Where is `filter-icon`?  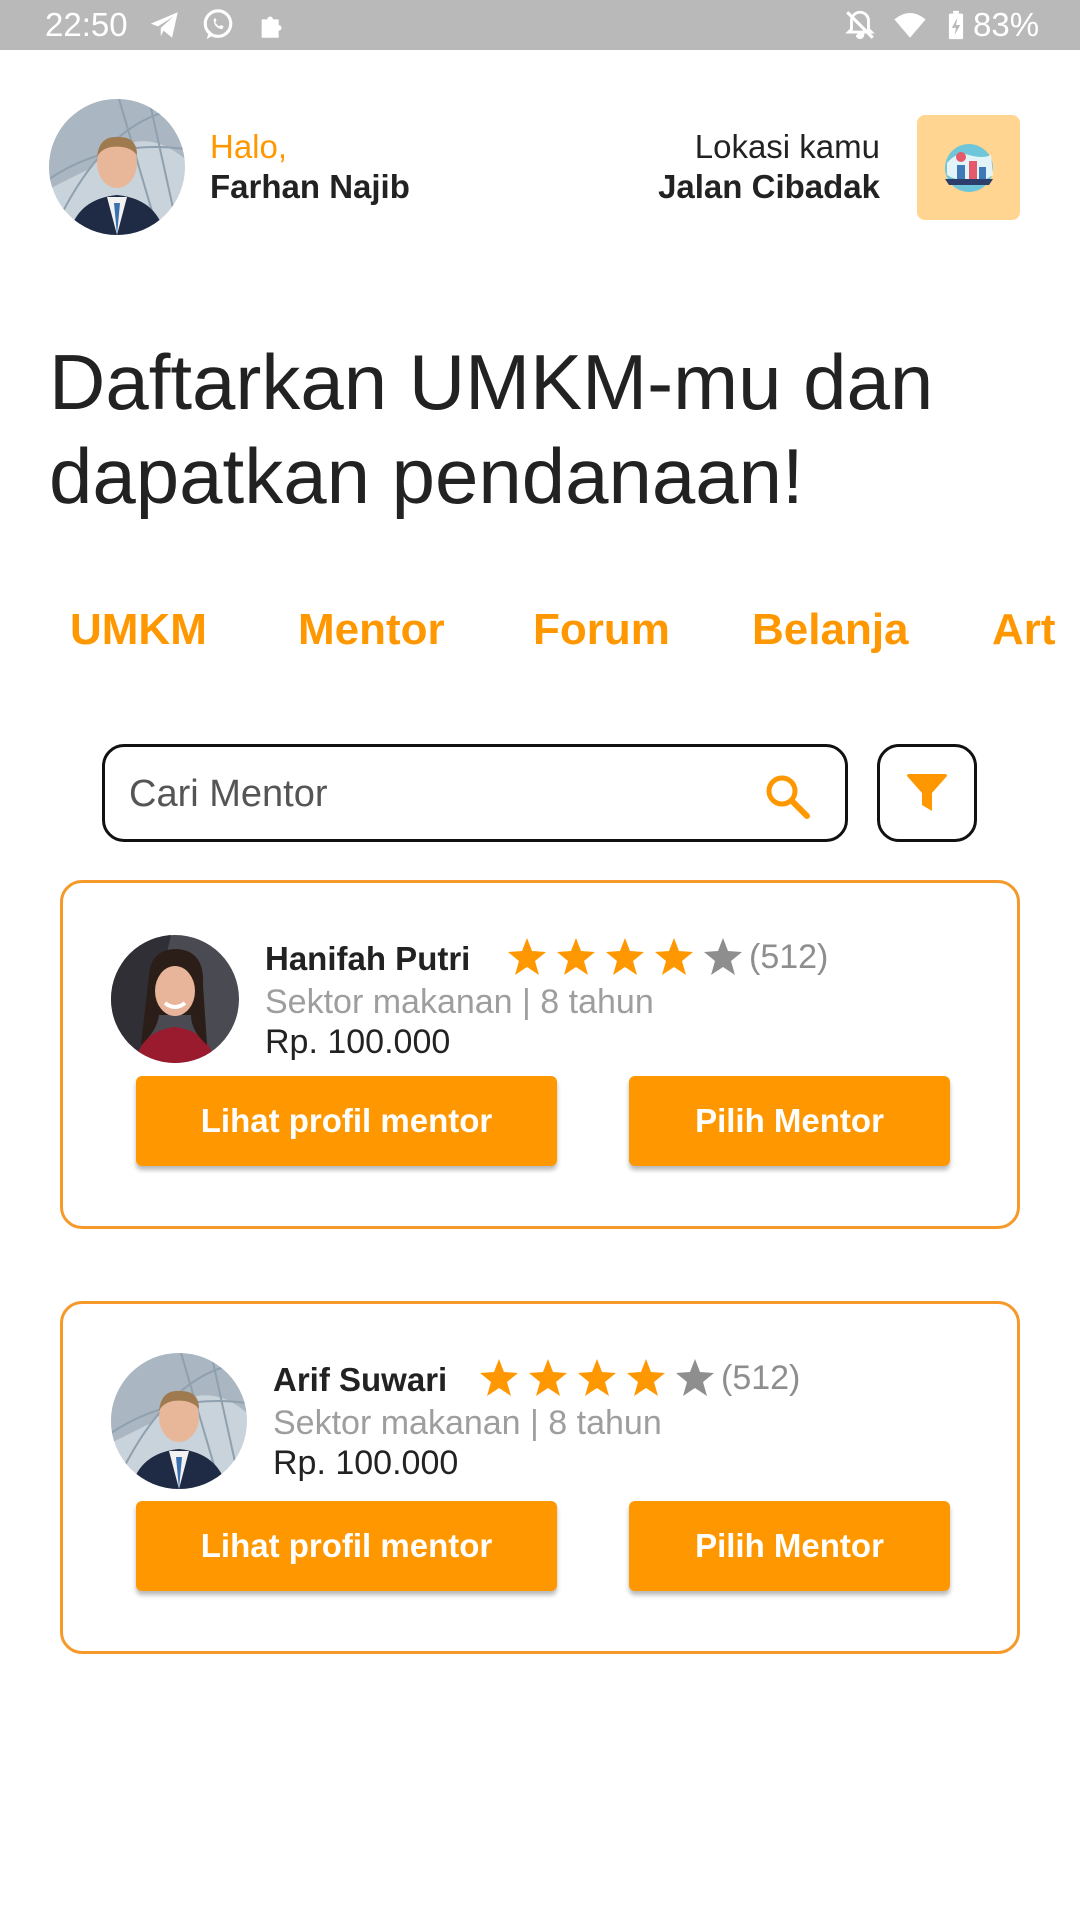
filter-icon is located at coordinates (927, 792).